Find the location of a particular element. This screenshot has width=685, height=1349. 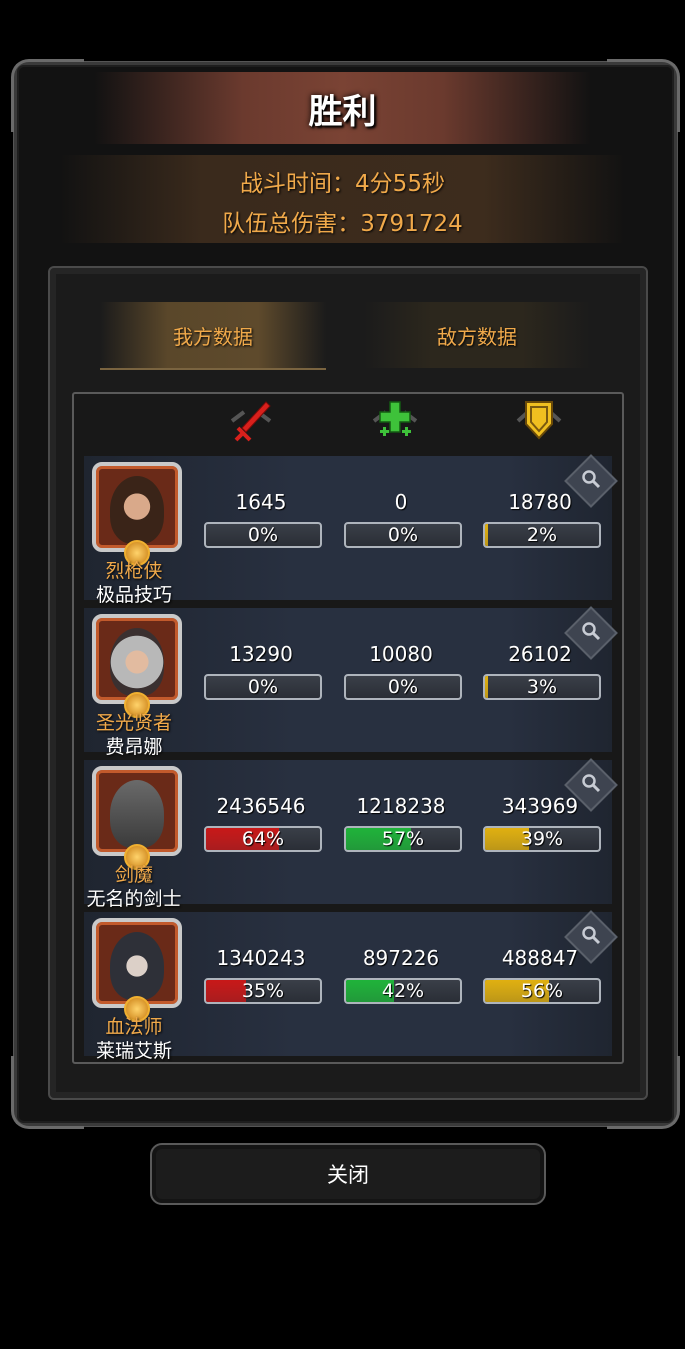

damage-share-bar: 35% is located at coordinates (263, 991).